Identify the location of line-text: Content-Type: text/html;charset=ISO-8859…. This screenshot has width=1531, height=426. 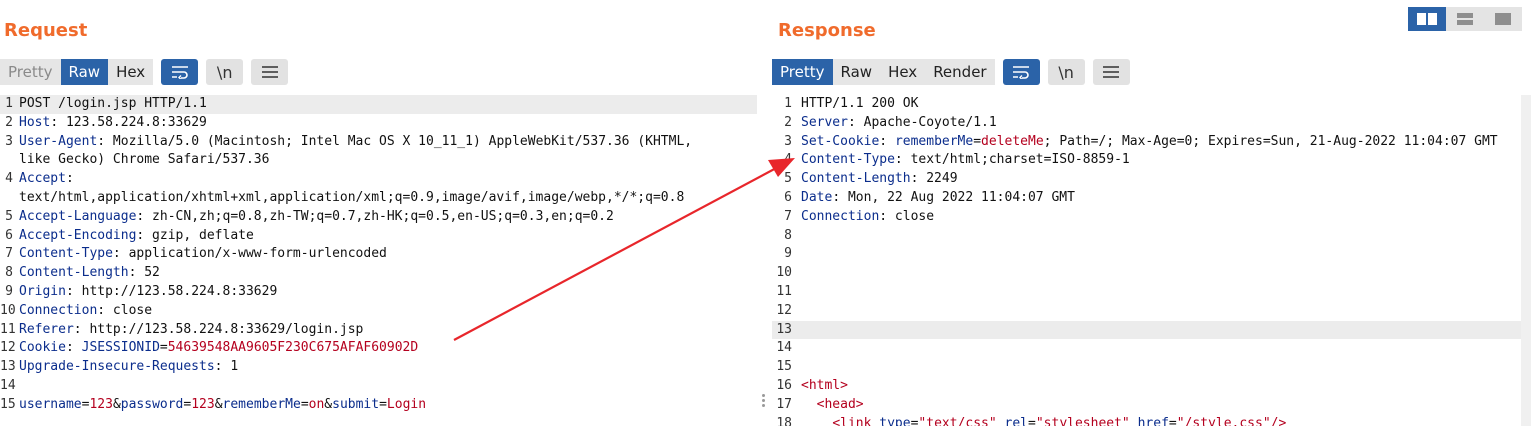
(965, 160).